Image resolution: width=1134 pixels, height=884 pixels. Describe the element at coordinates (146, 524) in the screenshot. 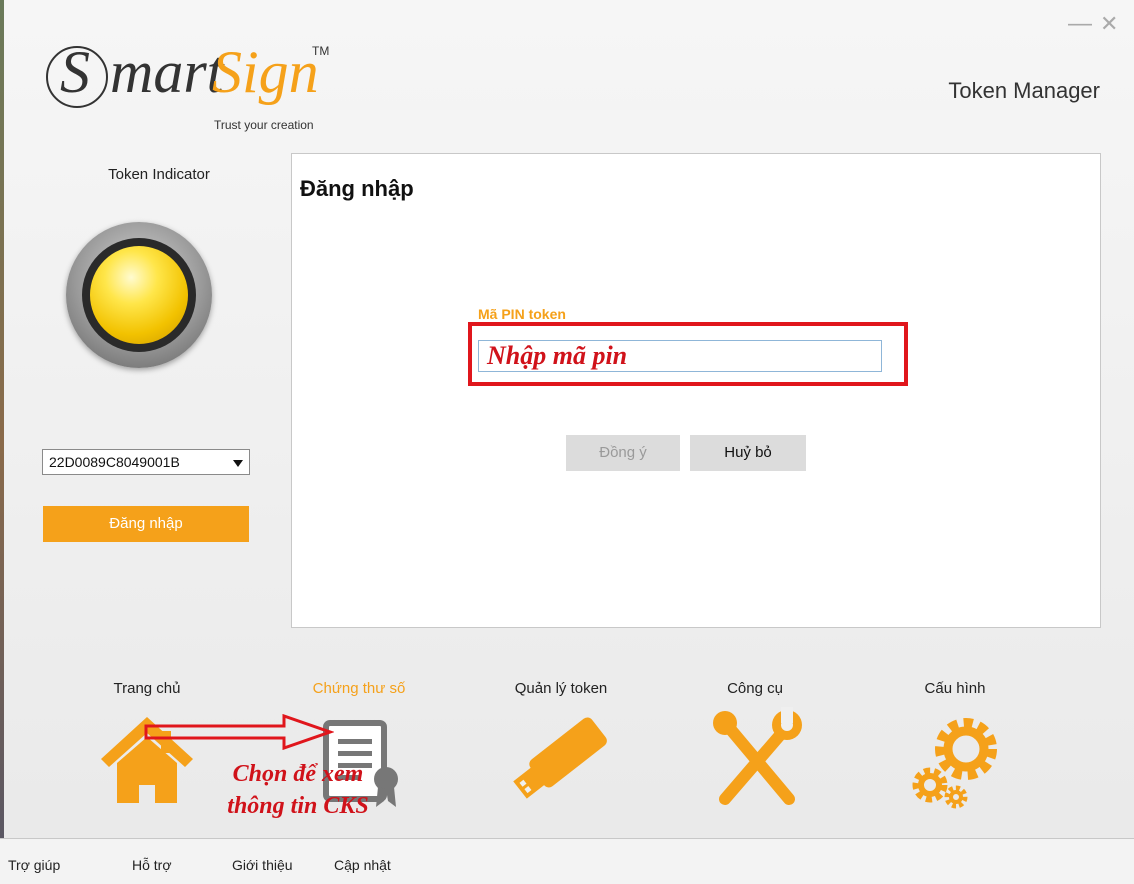

I see `sidebar-login-button: Đăng nhập` at that location.